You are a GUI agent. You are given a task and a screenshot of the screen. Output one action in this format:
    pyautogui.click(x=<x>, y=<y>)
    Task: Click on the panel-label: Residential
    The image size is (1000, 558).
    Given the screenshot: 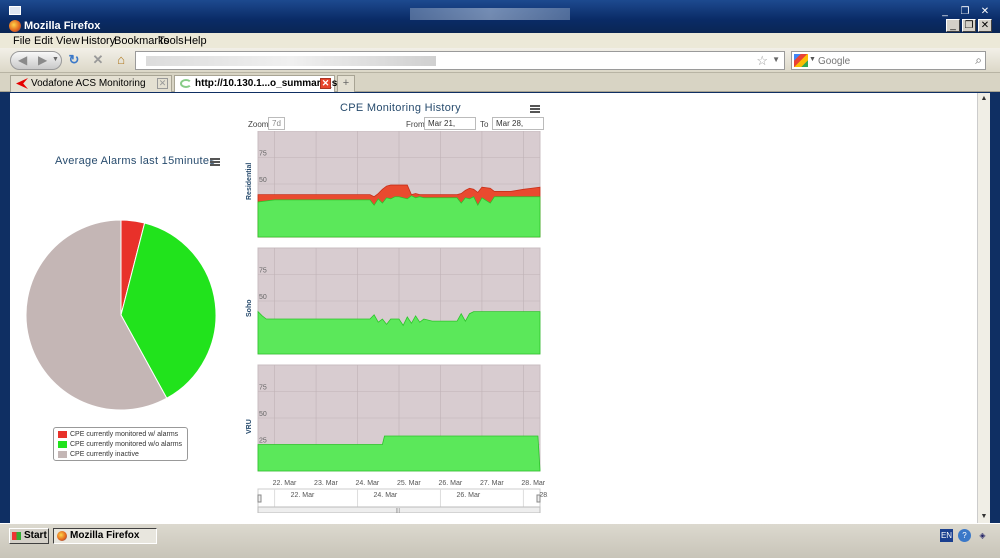 What is the action you would take?
    pyautogui.click(x=249, y=181)
    